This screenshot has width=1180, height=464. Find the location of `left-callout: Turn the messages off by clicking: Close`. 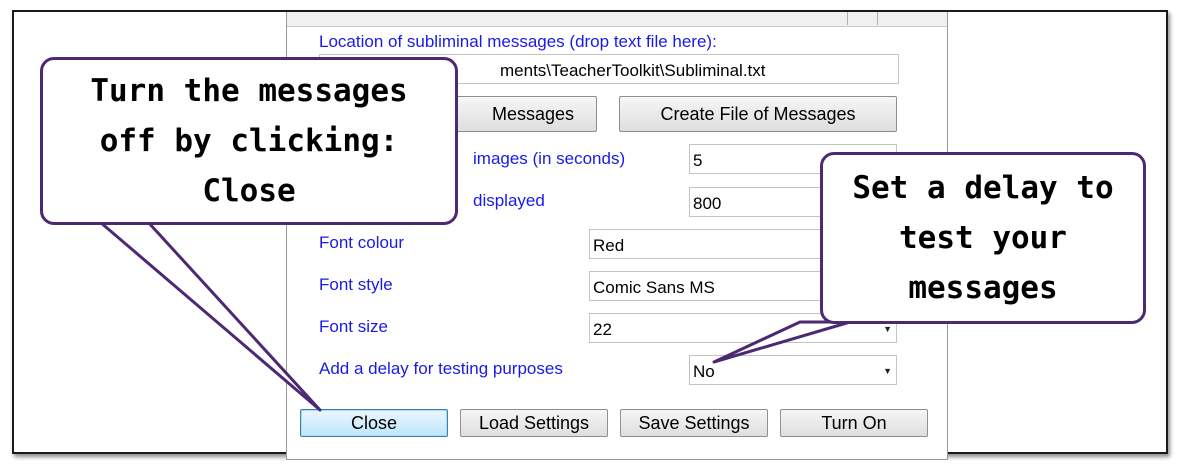

left-callout: Turn the messages off by clicking: Close is located at coordinates (249, 141).